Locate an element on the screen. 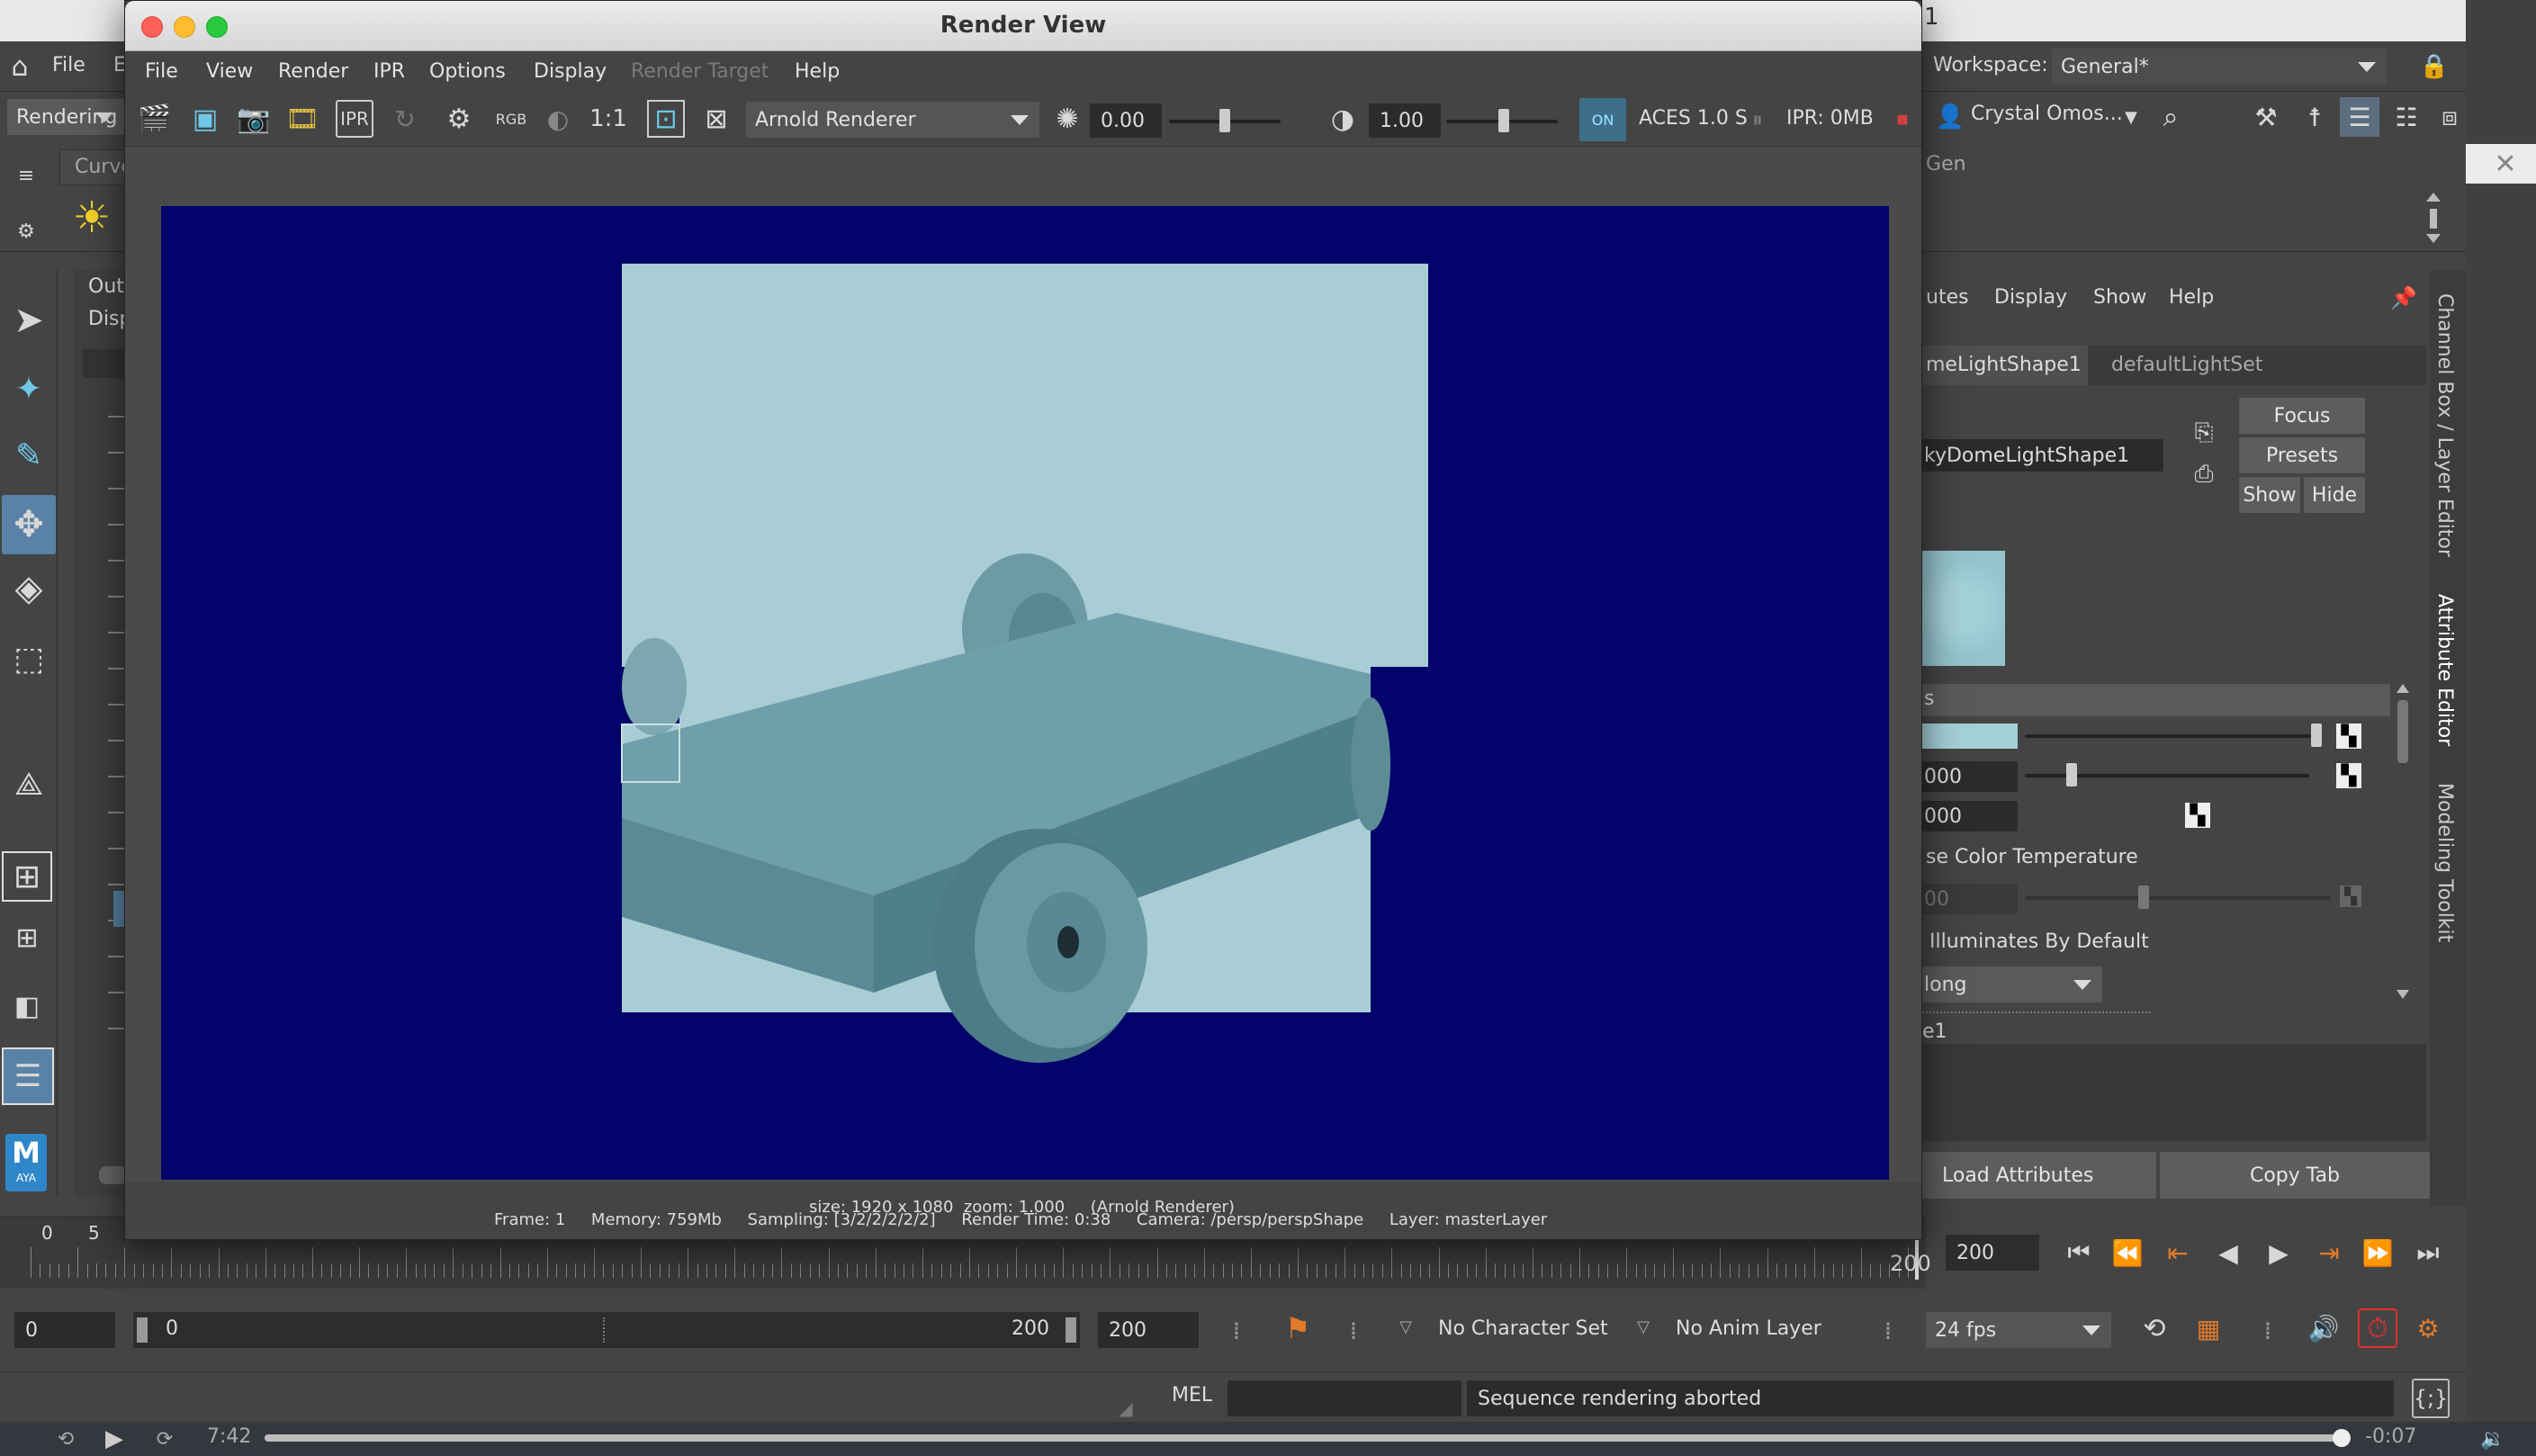 Image resolution: width=2536 pixels, height=1456 pixels. rgb-channel-button: RGB is located at coordinates (511, 119).